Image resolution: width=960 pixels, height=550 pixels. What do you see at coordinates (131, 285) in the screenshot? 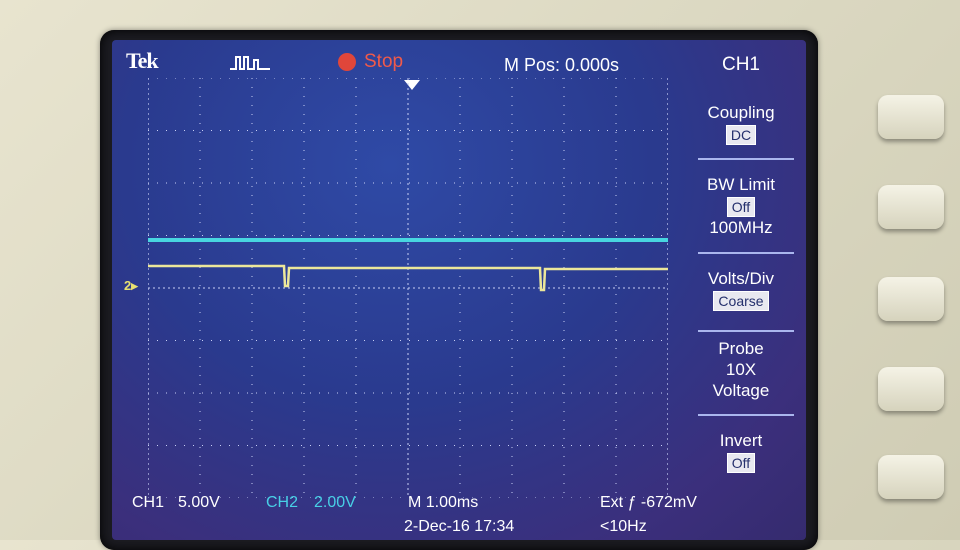
I see `channel-ground-marker: 2▸` at bounding box center [131, 285].